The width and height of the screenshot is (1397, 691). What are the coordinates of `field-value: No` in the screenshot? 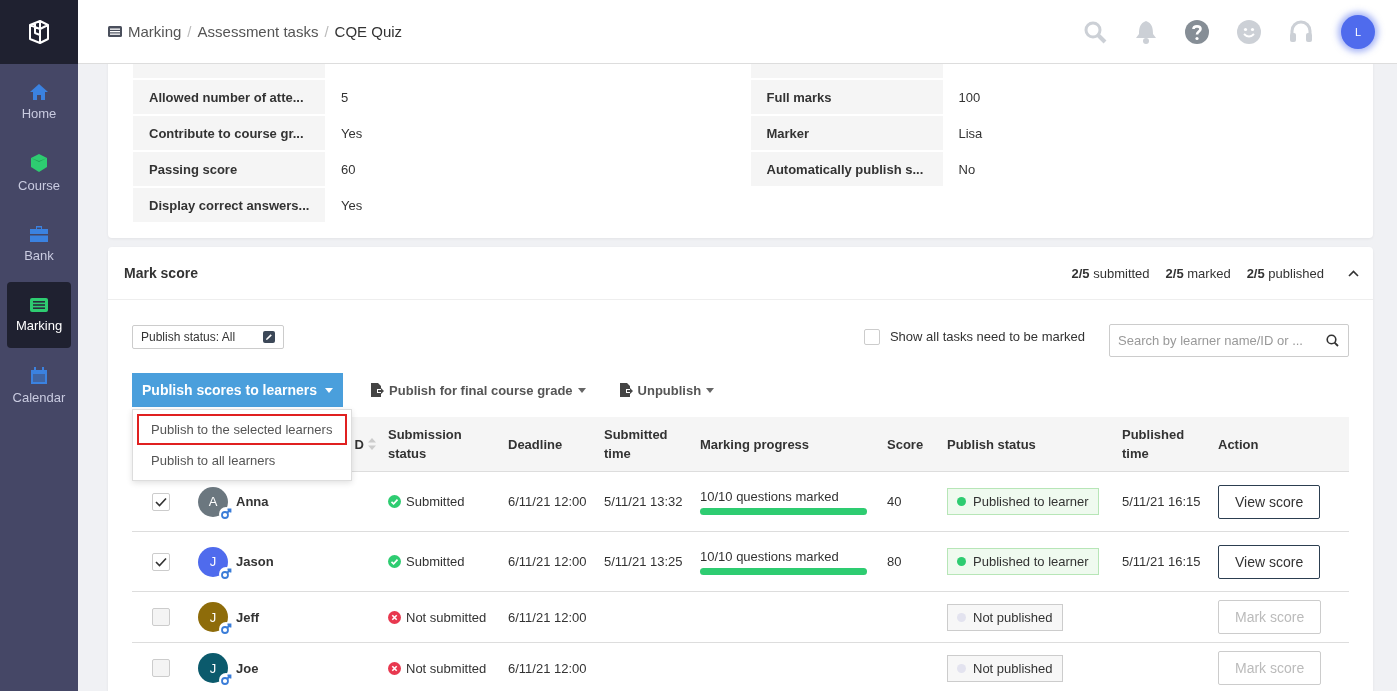 It's located at (966, 169).